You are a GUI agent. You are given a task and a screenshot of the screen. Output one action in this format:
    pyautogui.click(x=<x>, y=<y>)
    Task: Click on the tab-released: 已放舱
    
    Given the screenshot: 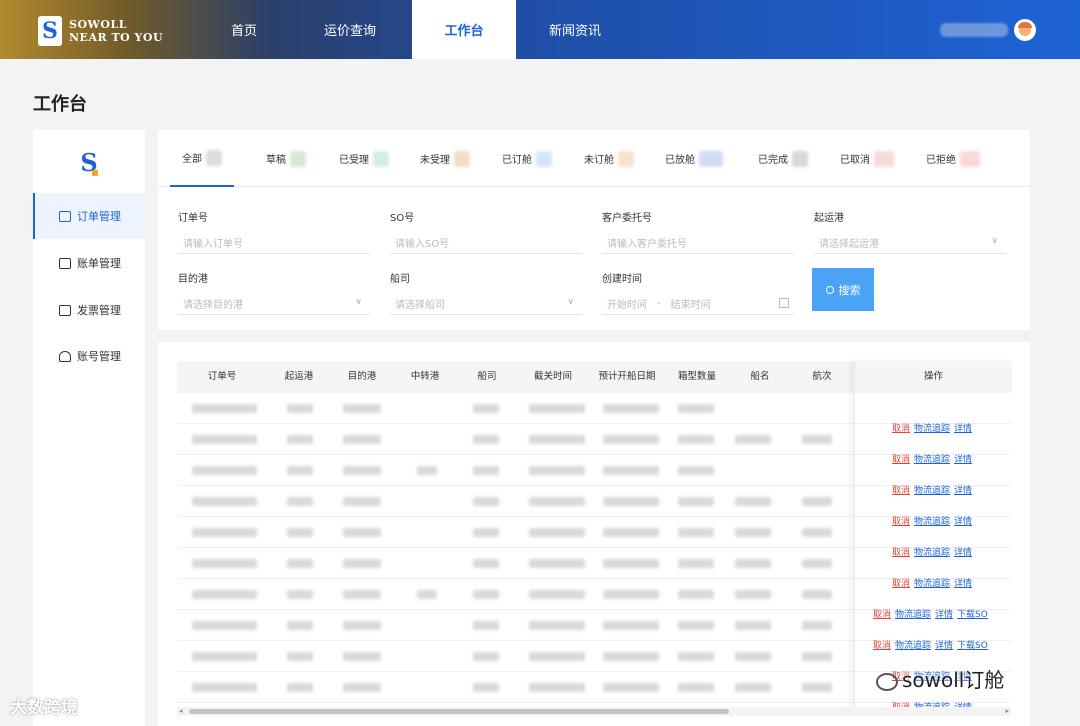 What is the action you would take?
    pyautogui.click(x=694, y=158)
    